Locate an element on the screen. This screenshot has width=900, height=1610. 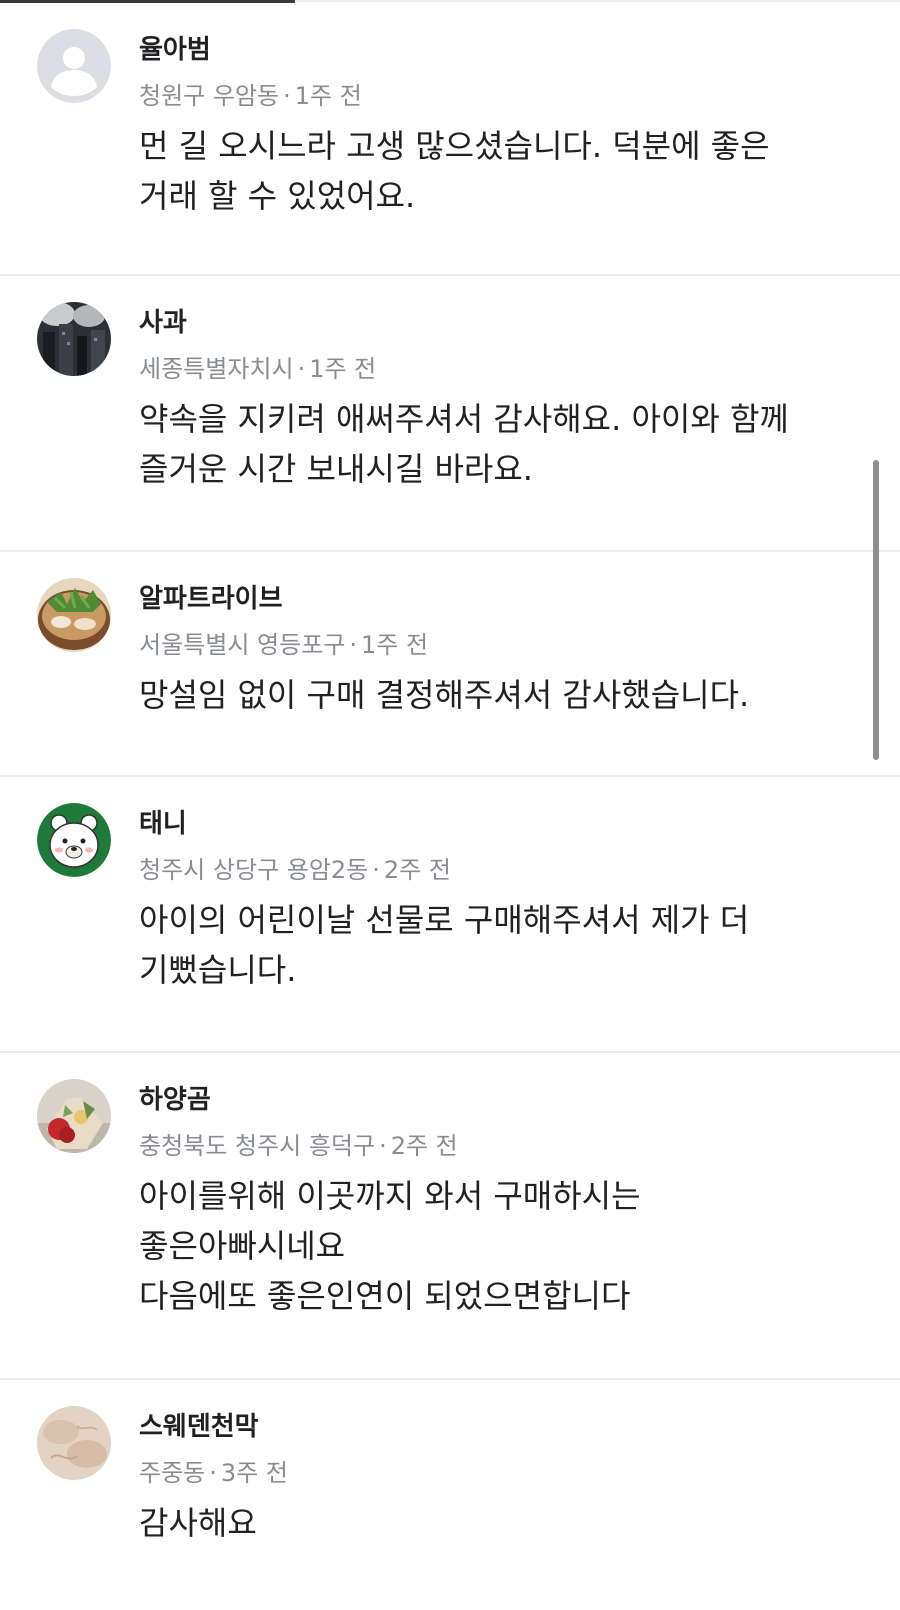
review-meta: 청주시 상당구 용암2동 · 2주 전 is located at coordinates (504, 870).